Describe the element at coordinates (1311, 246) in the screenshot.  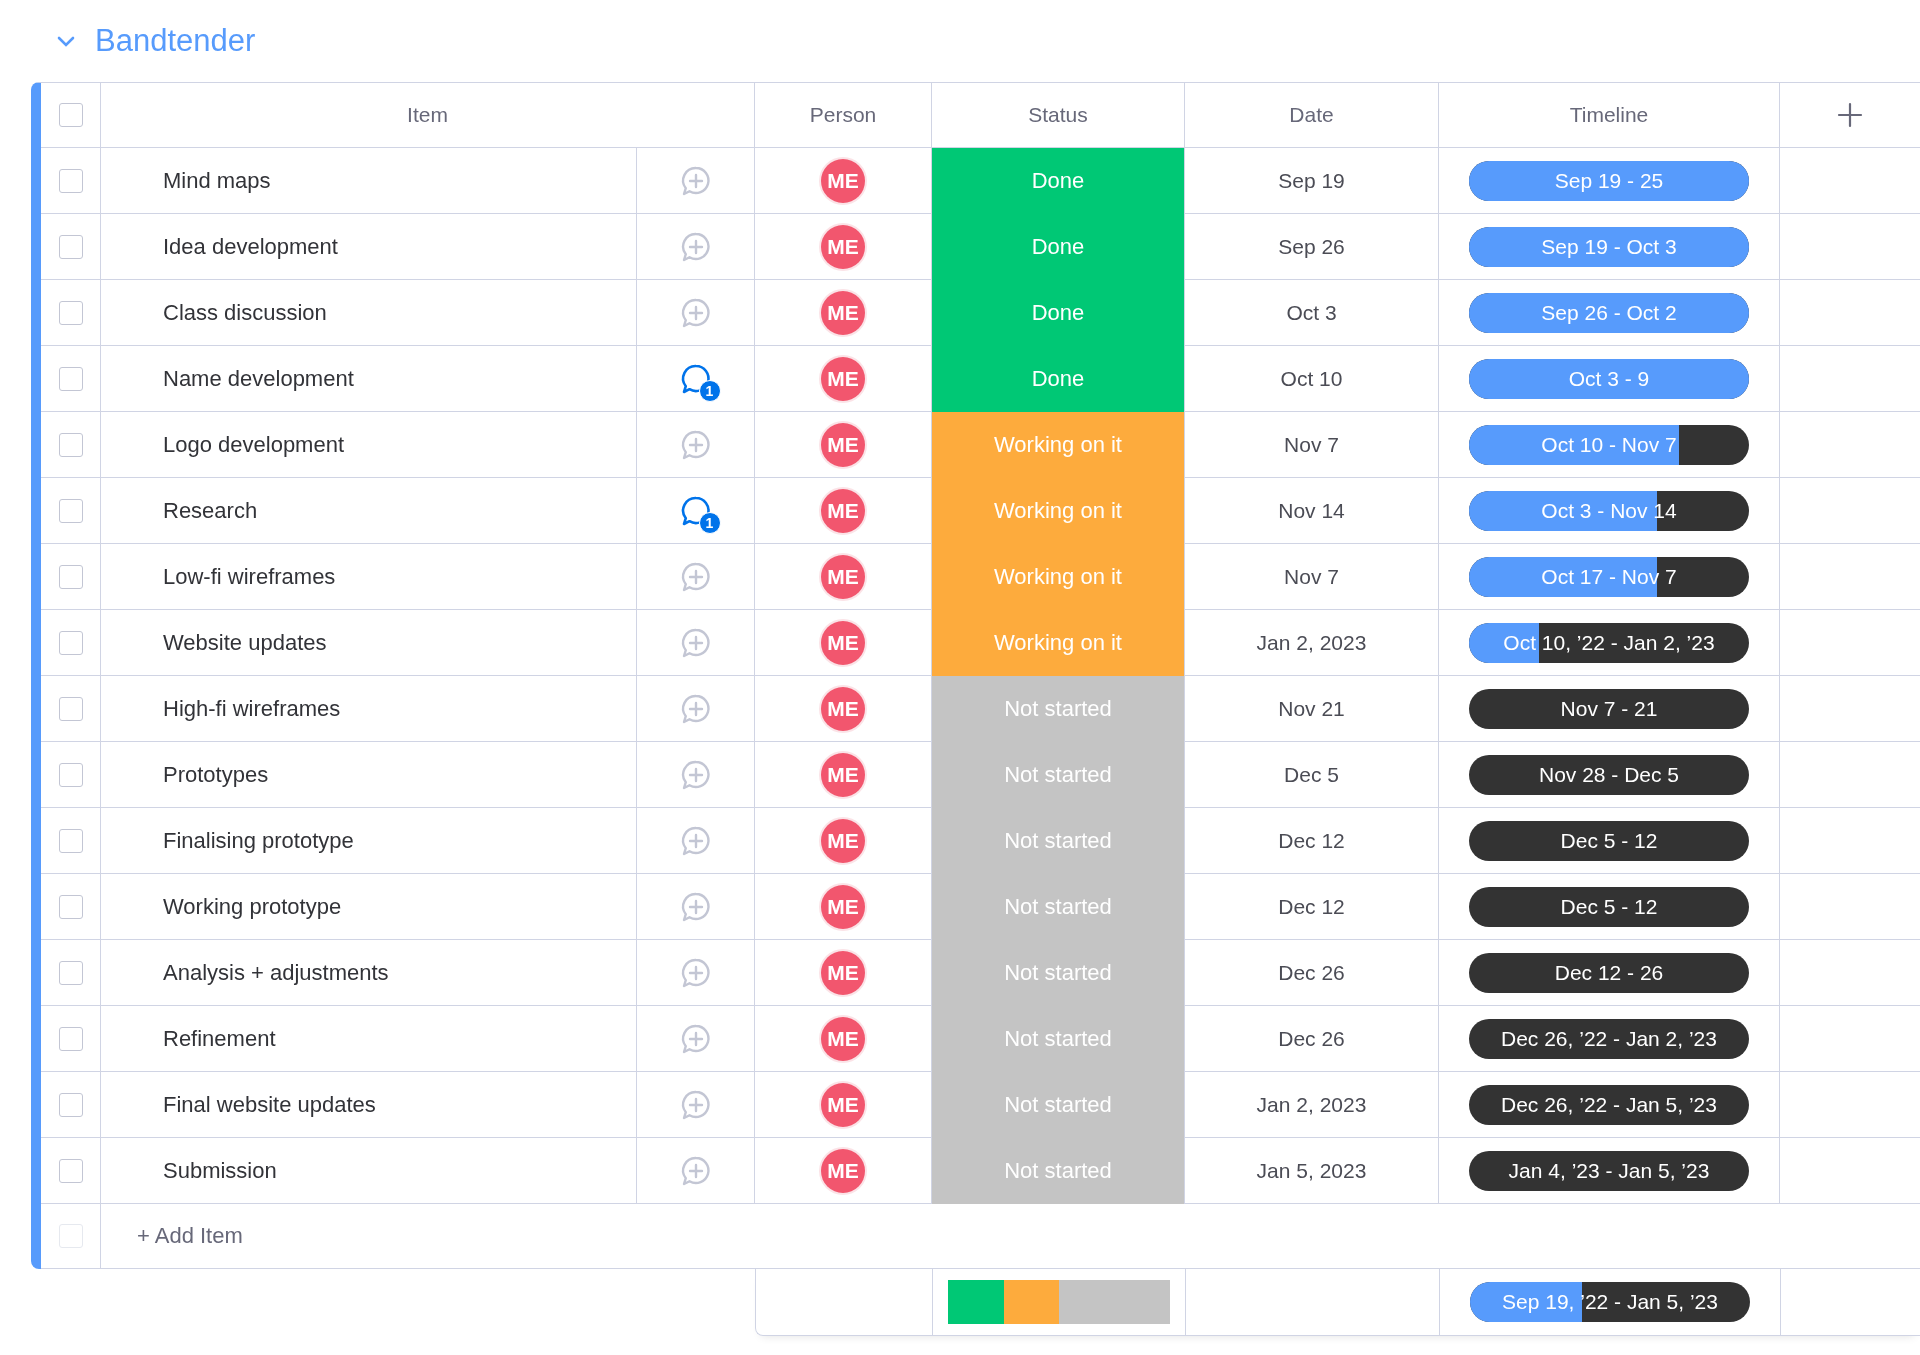
I see `date-cell: Sep 26` at that location.